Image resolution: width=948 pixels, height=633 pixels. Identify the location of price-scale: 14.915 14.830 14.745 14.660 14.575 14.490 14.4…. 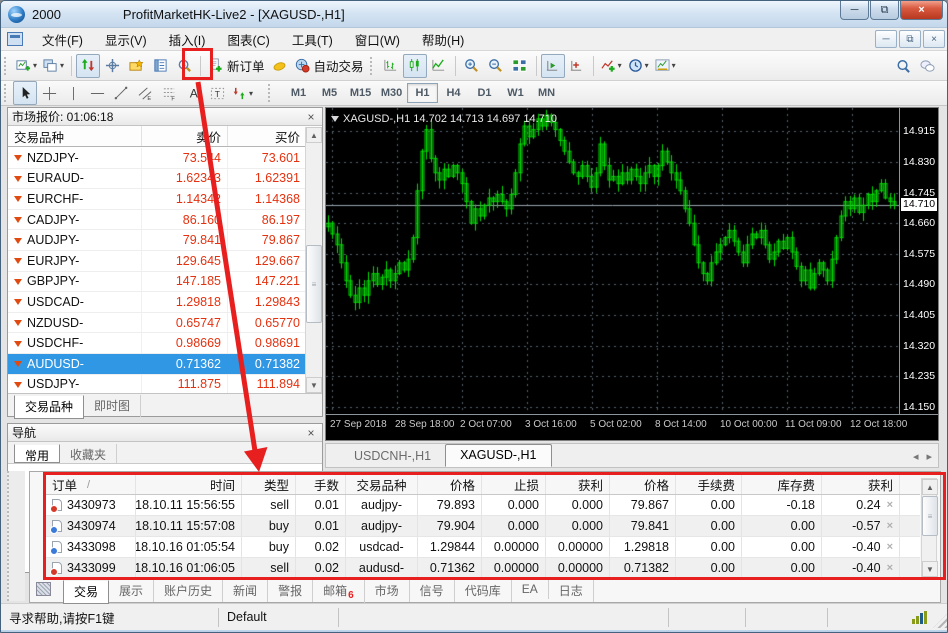
(918, 261).